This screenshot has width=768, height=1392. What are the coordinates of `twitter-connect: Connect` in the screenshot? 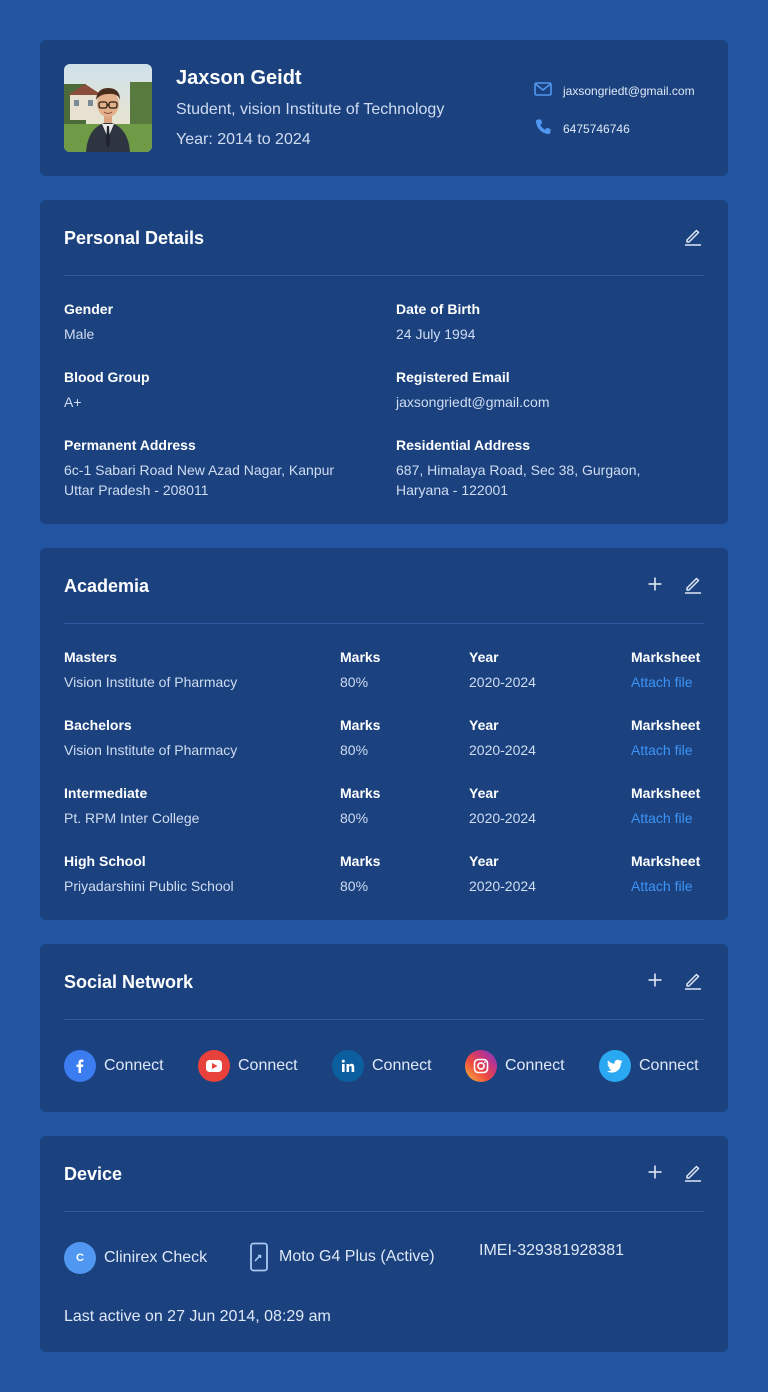 It's located at (649, 1066).